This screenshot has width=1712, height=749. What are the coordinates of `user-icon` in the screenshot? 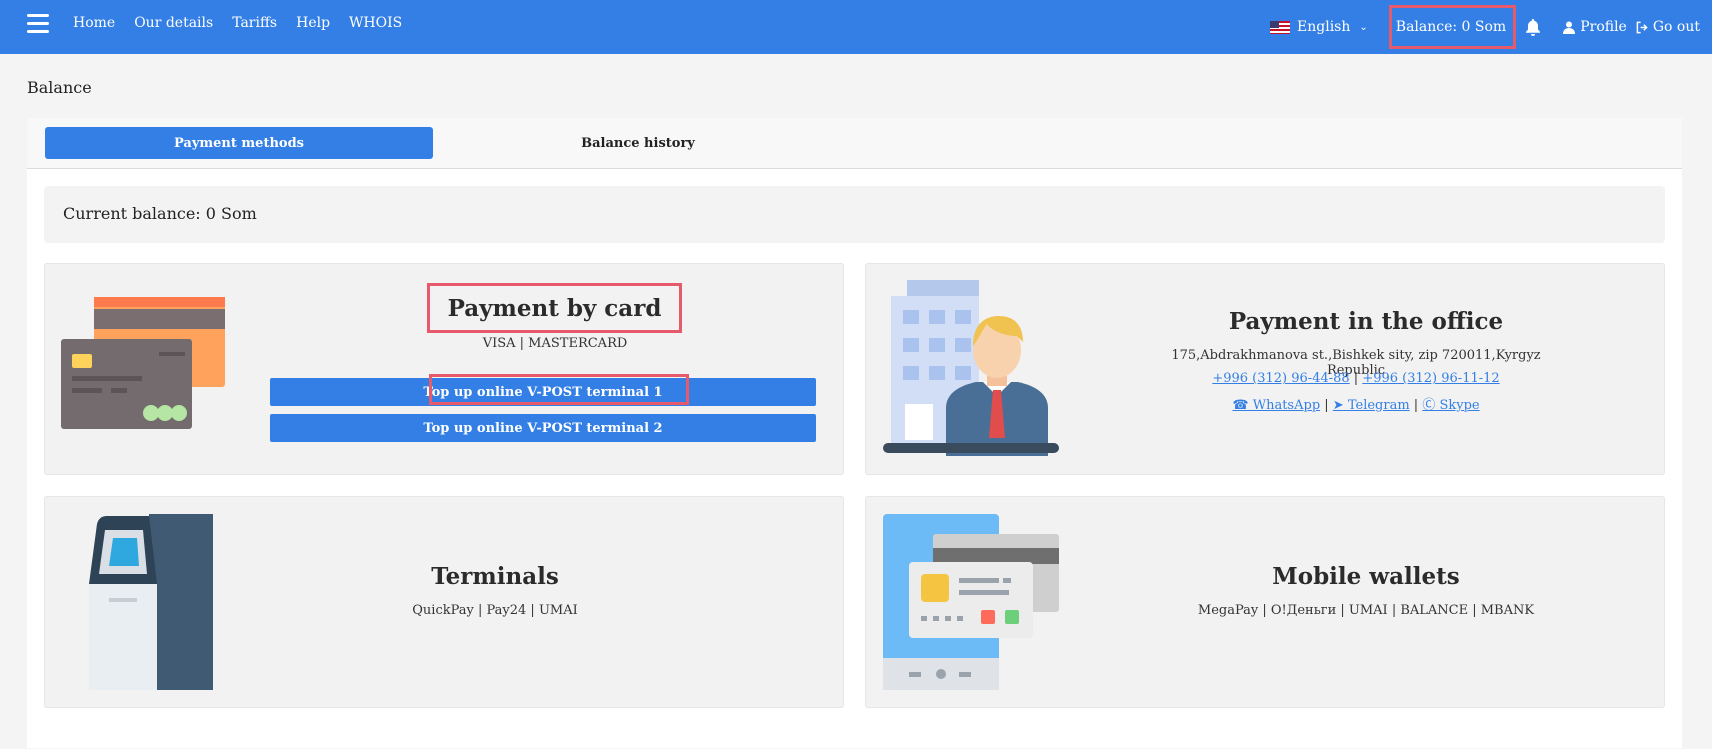 It's located at (1569, 27).